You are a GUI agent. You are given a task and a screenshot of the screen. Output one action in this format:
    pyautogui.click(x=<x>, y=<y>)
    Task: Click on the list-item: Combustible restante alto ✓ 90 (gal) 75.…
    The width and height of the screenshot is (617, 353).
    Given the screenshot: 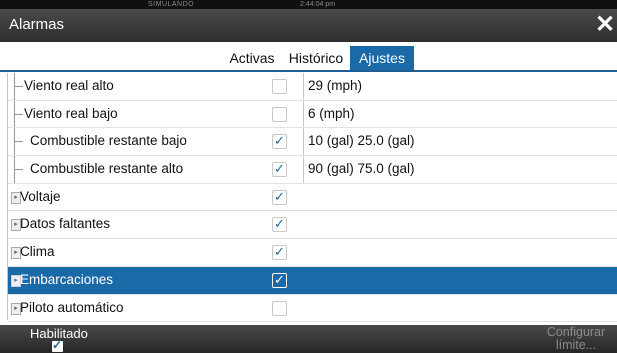 What is the action you would take?
    pyautogui.click(x=312, y=170)
    